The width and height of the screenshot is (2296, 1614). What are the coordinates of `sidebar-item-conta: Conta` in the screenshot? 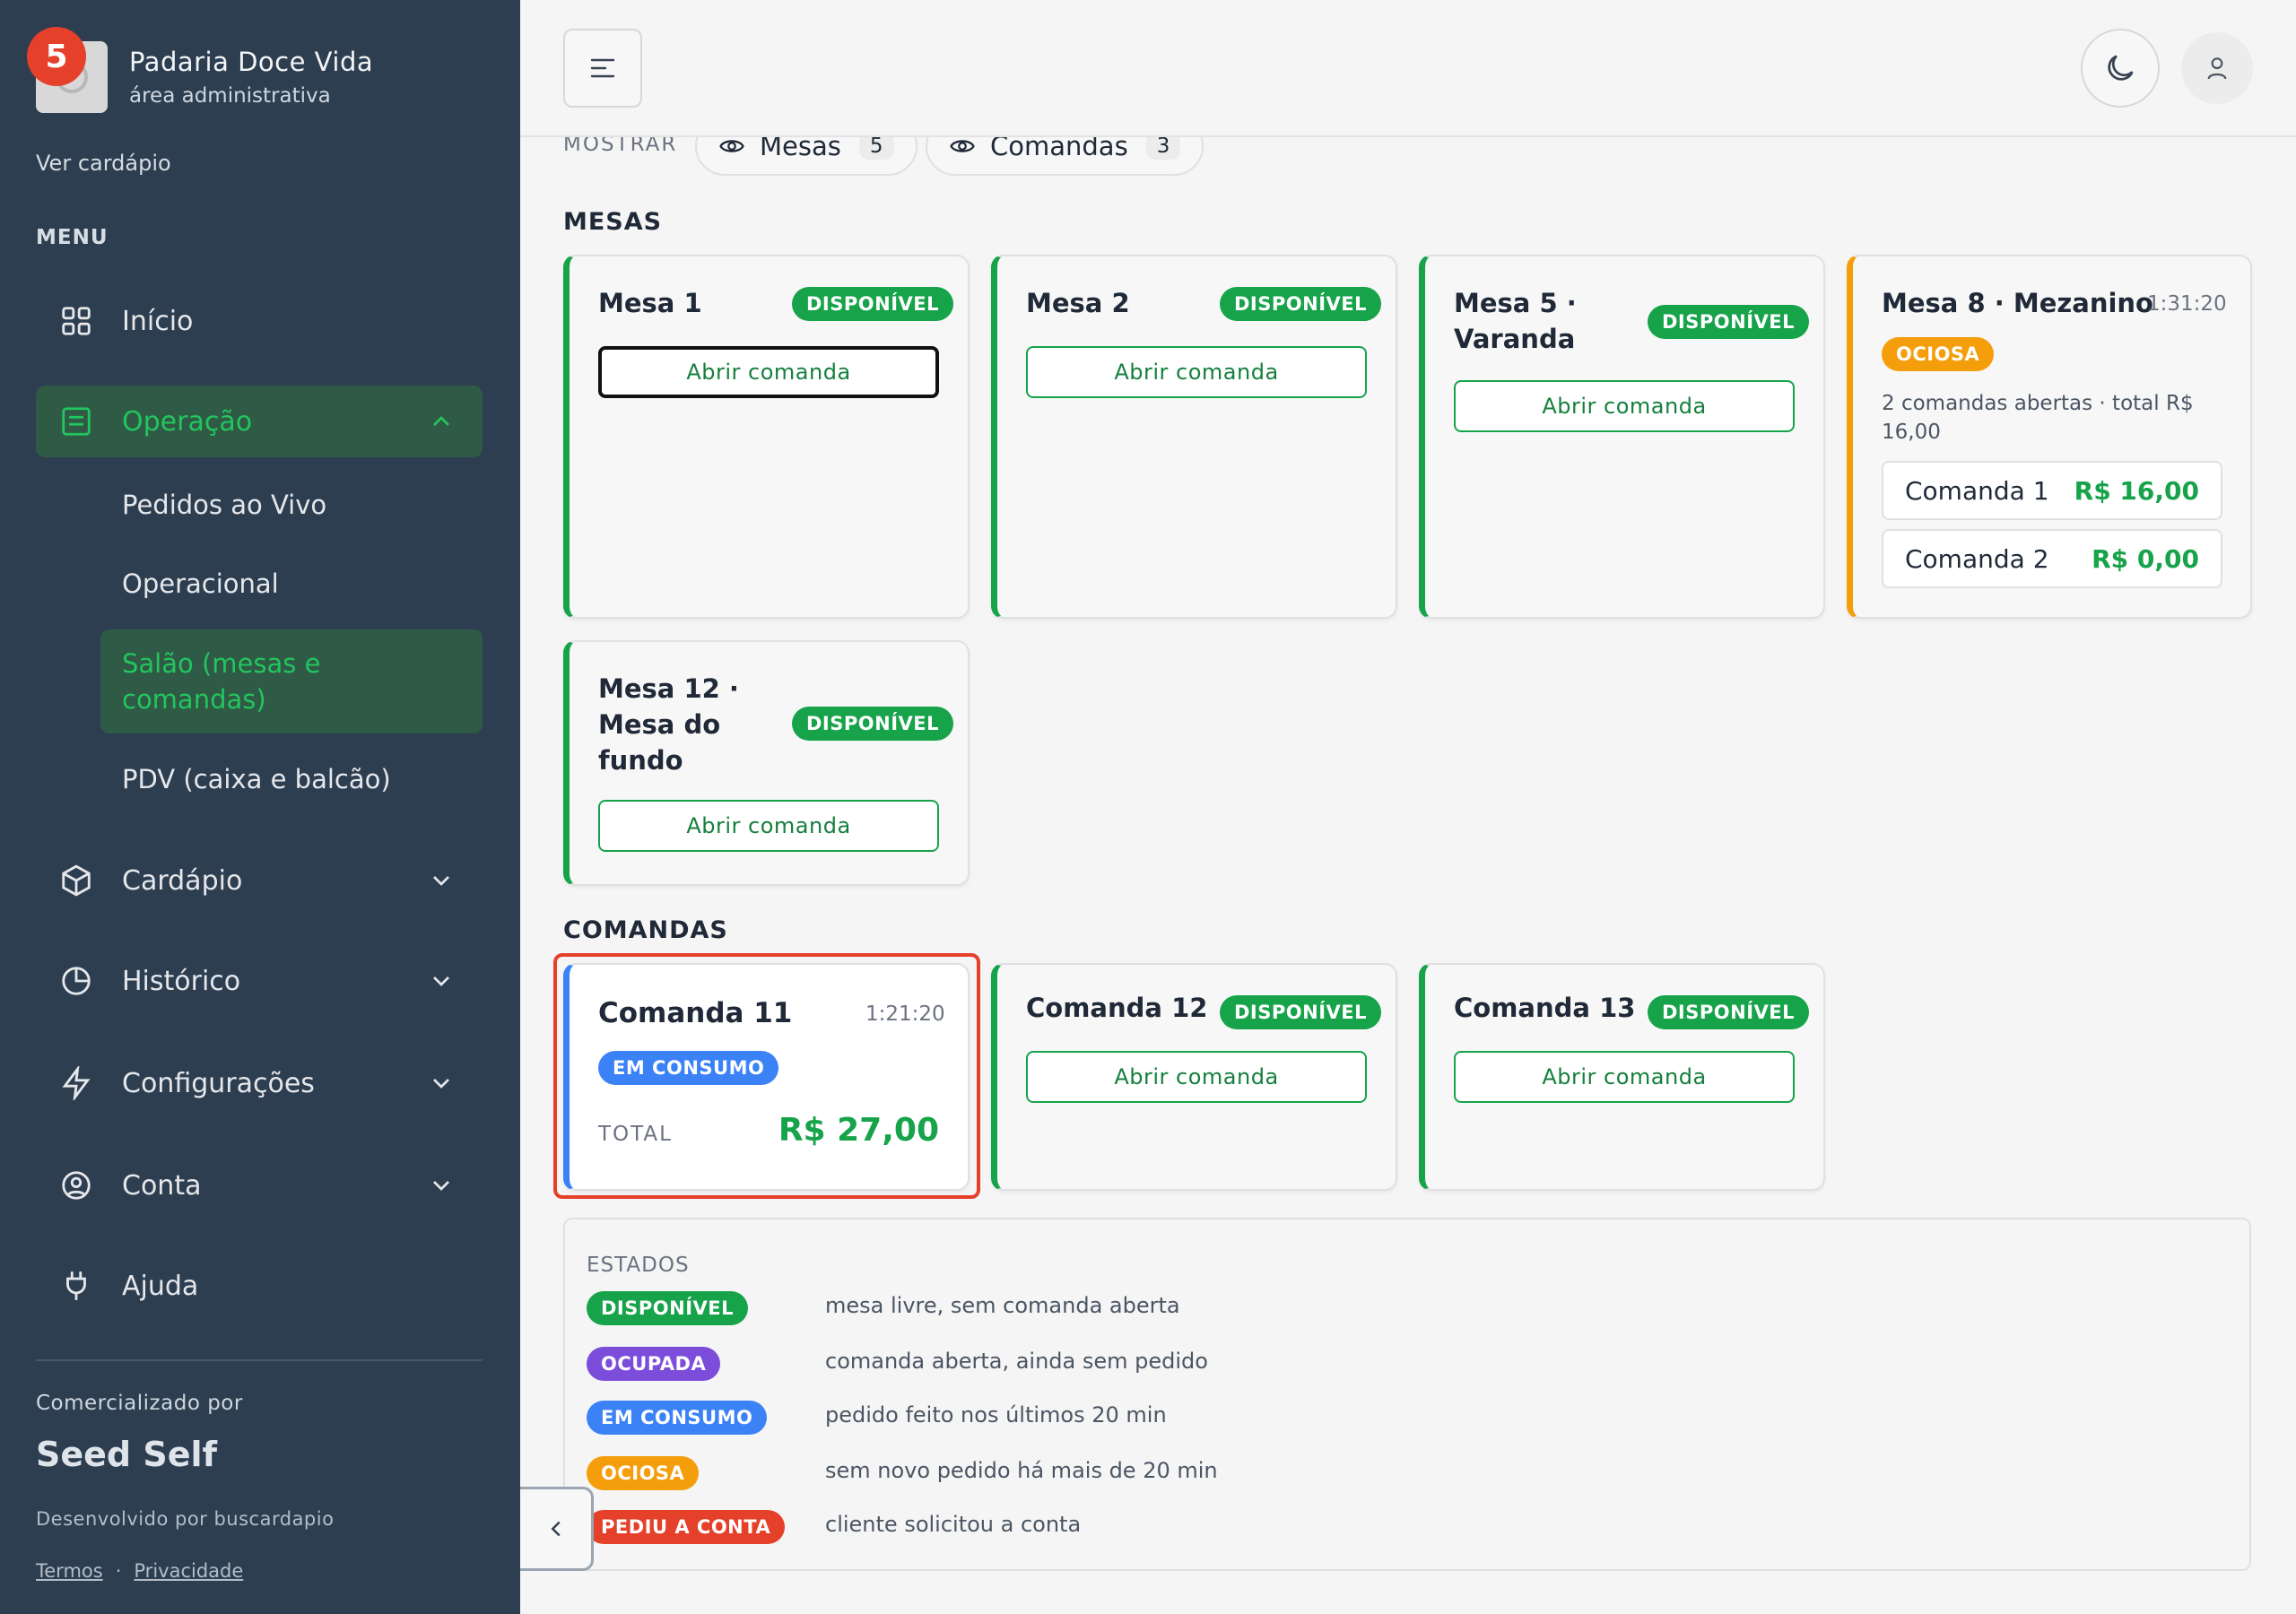 It's located at (259, 1185).